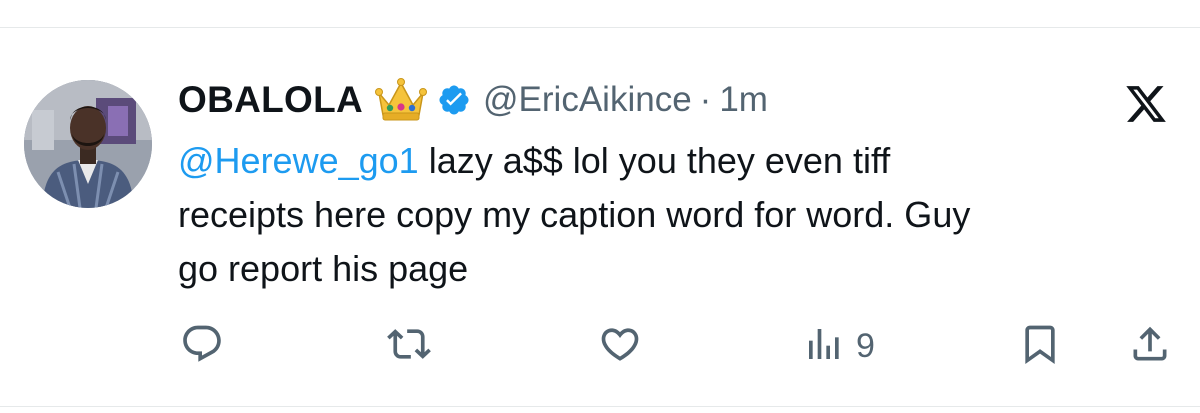  I want to click on heart-icon, so click(620, 346).